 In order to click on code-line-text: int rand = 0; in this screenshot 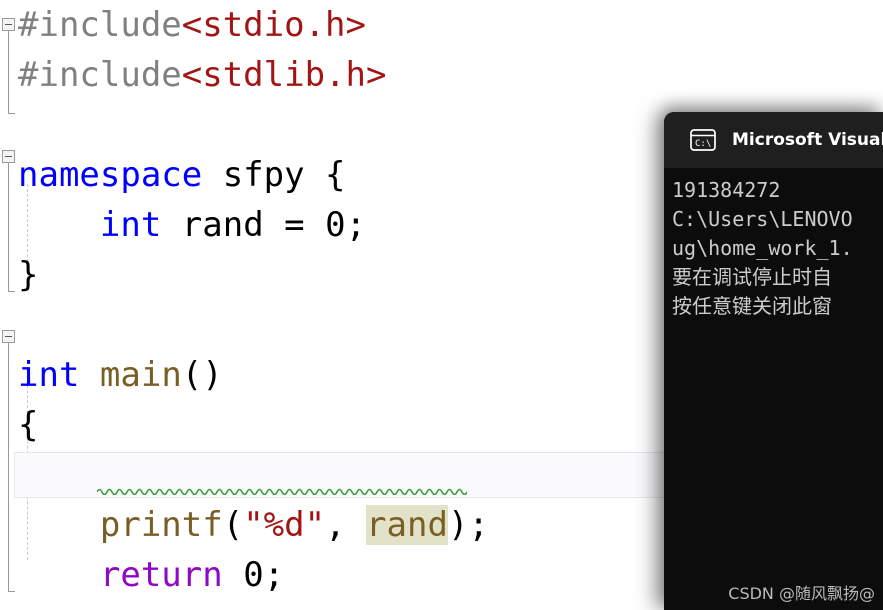, I will do `click(192, 225)`.